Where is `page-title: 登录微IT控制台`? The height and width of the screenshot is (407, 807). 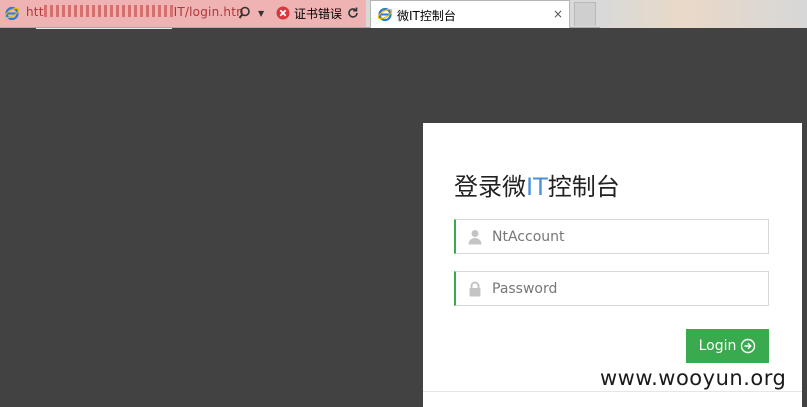
page-title: 登录微IT控制台 is located at coordinates (537, 184).